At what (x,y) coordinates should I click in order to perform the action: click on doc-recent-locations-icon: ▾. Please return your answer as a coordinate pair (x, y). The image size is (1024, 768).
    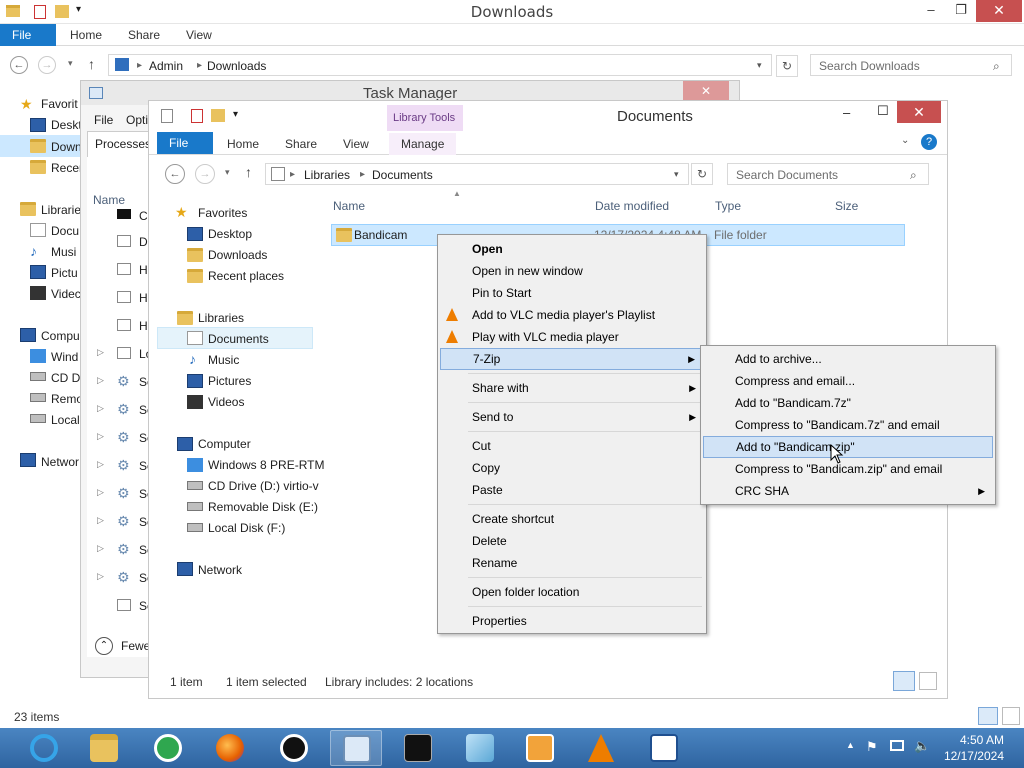
    Looking at the image, I should click on (227, 172).